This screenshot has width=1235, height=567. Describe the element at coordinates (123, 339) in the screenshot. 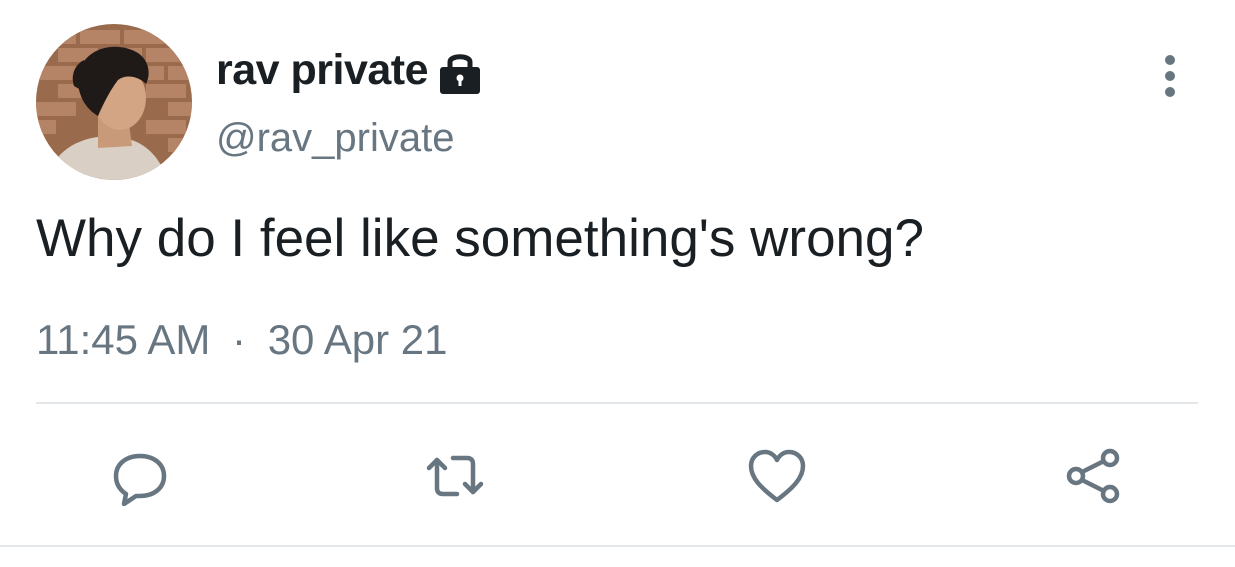

I see `tweet-time: 11:45 AM` at that location.